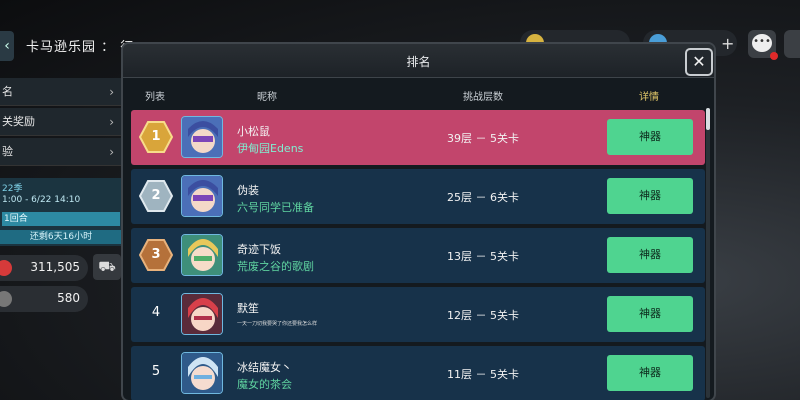 The height and width of the screenshot is (400, 800). I want to click on player-name: 伪装, so click(248, 190).